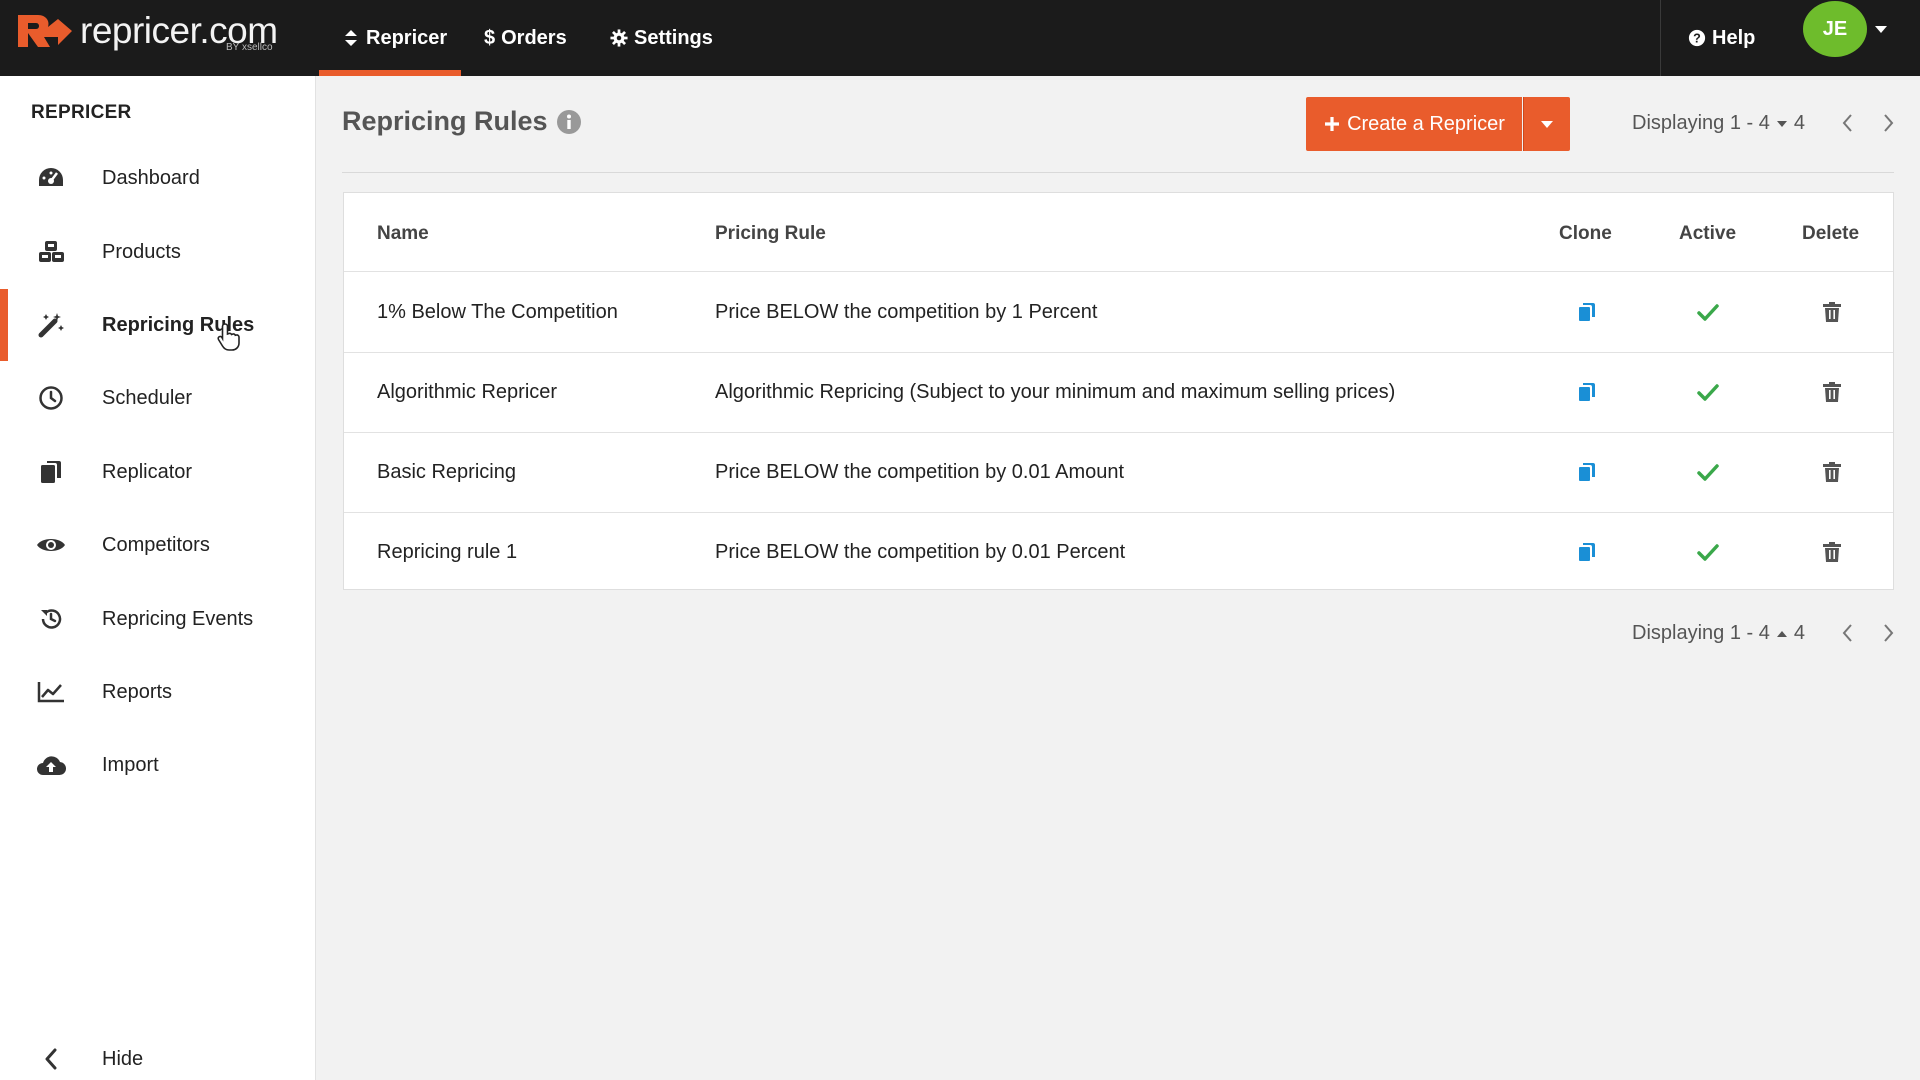 This screenshot has width=1920, height=1080. What do you see at coordinates (1701, 123) in the screenshot?
I see `pager-top-text: Displaying 1 - 4` at bounding box center [1701, 123].